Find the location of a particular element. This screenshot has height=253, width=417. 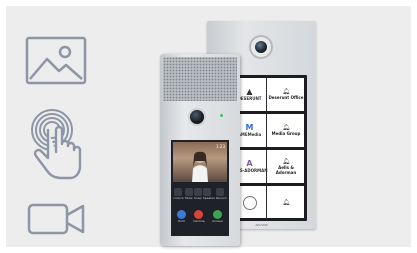

control-bar: Unlock Mute Snap Speaker Record is located at coordinates (200, 194).